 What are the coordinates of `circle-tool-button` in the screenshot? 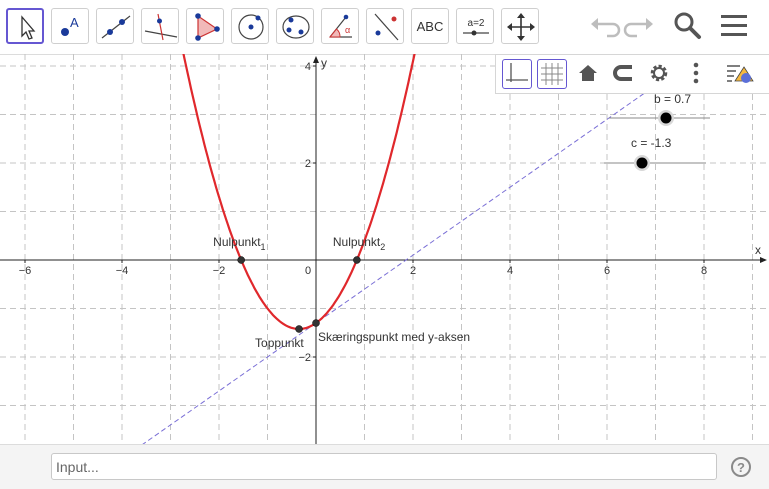 It's located at (250, 26).